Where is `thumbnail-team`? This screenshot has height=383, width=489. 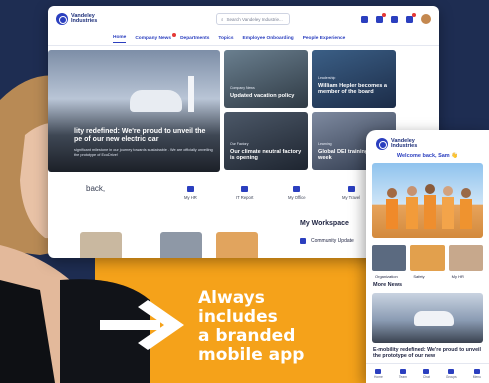
thumbnail-team is located at coordinates (237, 245).